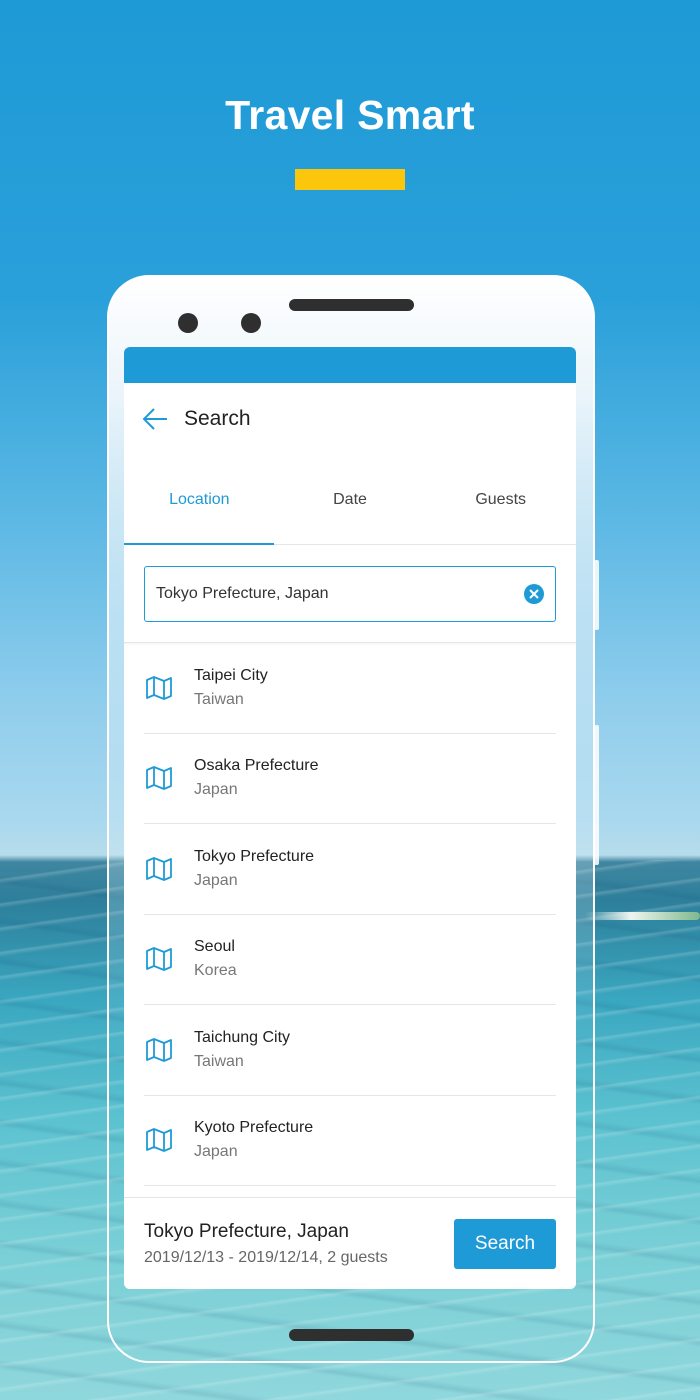 Image resolution: width=700 pixels, height=1400 pixels. What do you see at coordinates (500, 499) in the screenshot?
I see `tab-guests: Guests` at bounding box center [500, 499].